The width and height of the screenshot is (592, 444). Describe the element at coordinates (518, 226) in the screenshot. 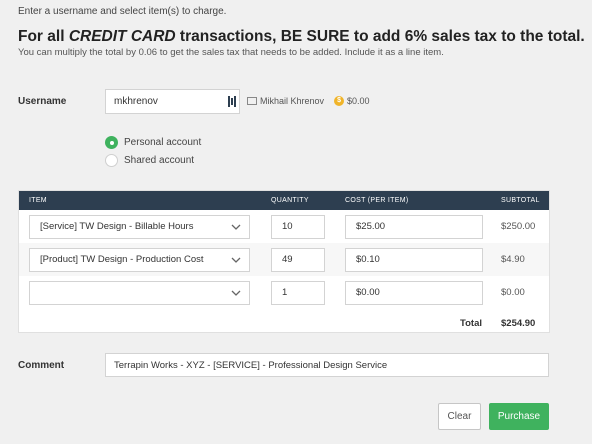

I see `row-subtotal: $250.00` at that location.